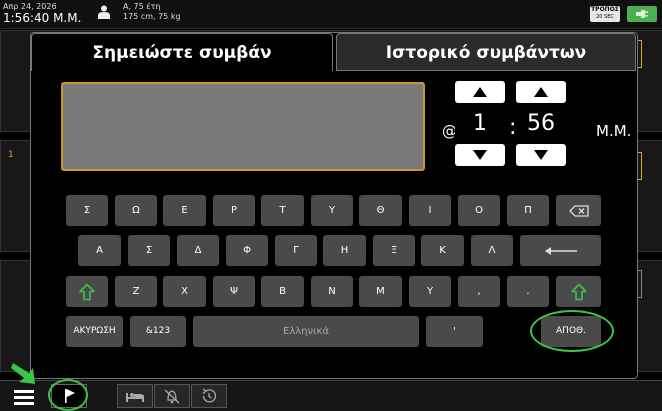 This screenshot has height=411, width=662. I want to click on flag-icon, so click(70, 396).